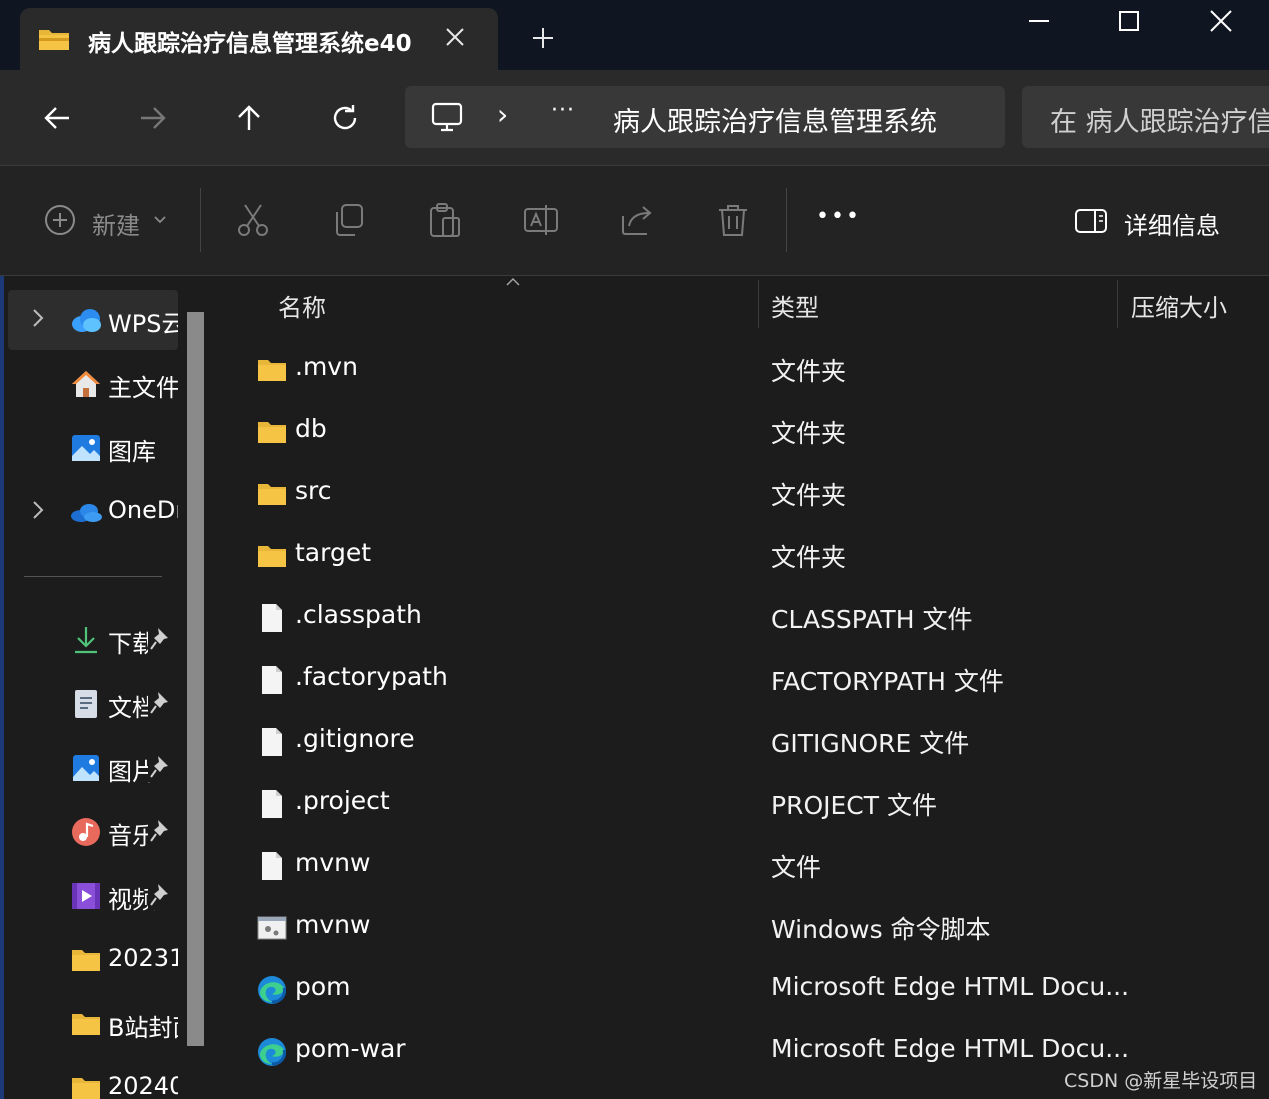  I want to click on file-type: GITIGNORE 文件, so click(870, 743).